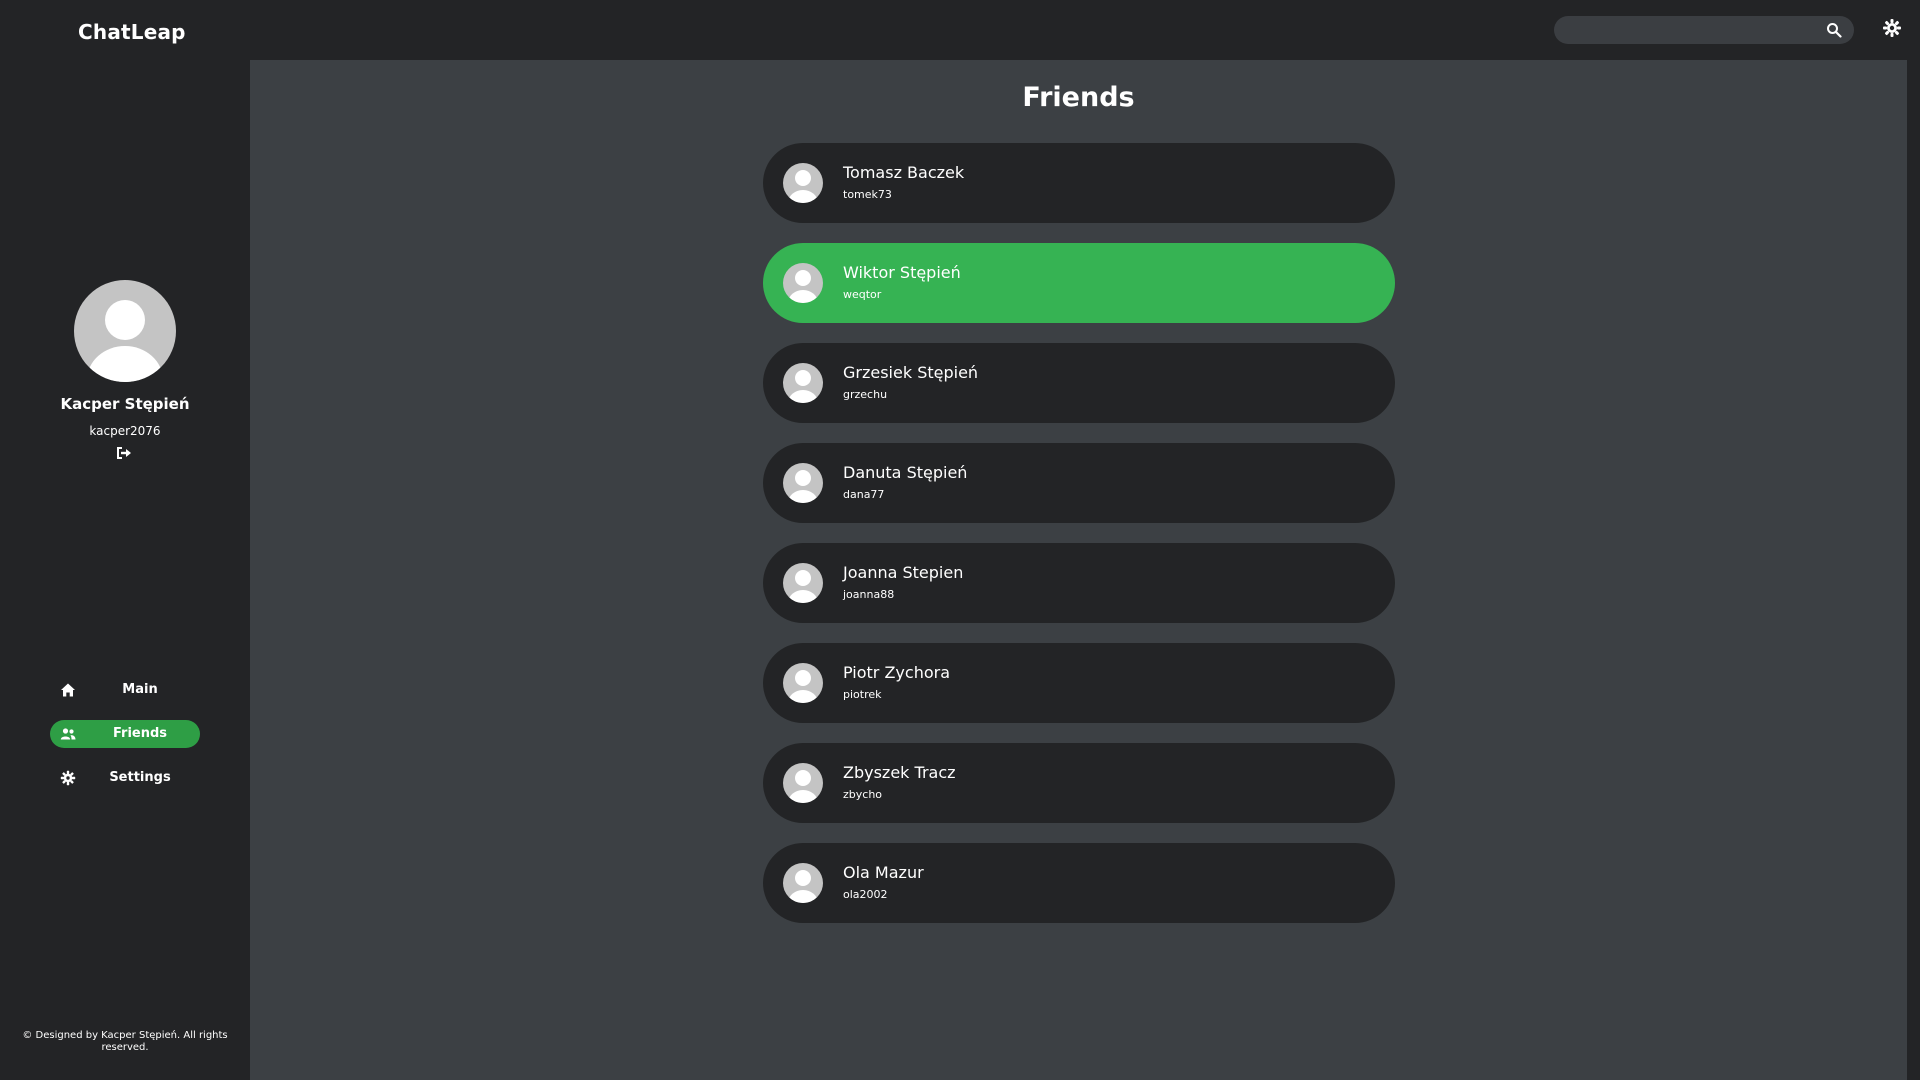  Describe the element at coordinates (899, 772) in the screenshot. I see `friend-name: Zbyszek Tracz` at that location.